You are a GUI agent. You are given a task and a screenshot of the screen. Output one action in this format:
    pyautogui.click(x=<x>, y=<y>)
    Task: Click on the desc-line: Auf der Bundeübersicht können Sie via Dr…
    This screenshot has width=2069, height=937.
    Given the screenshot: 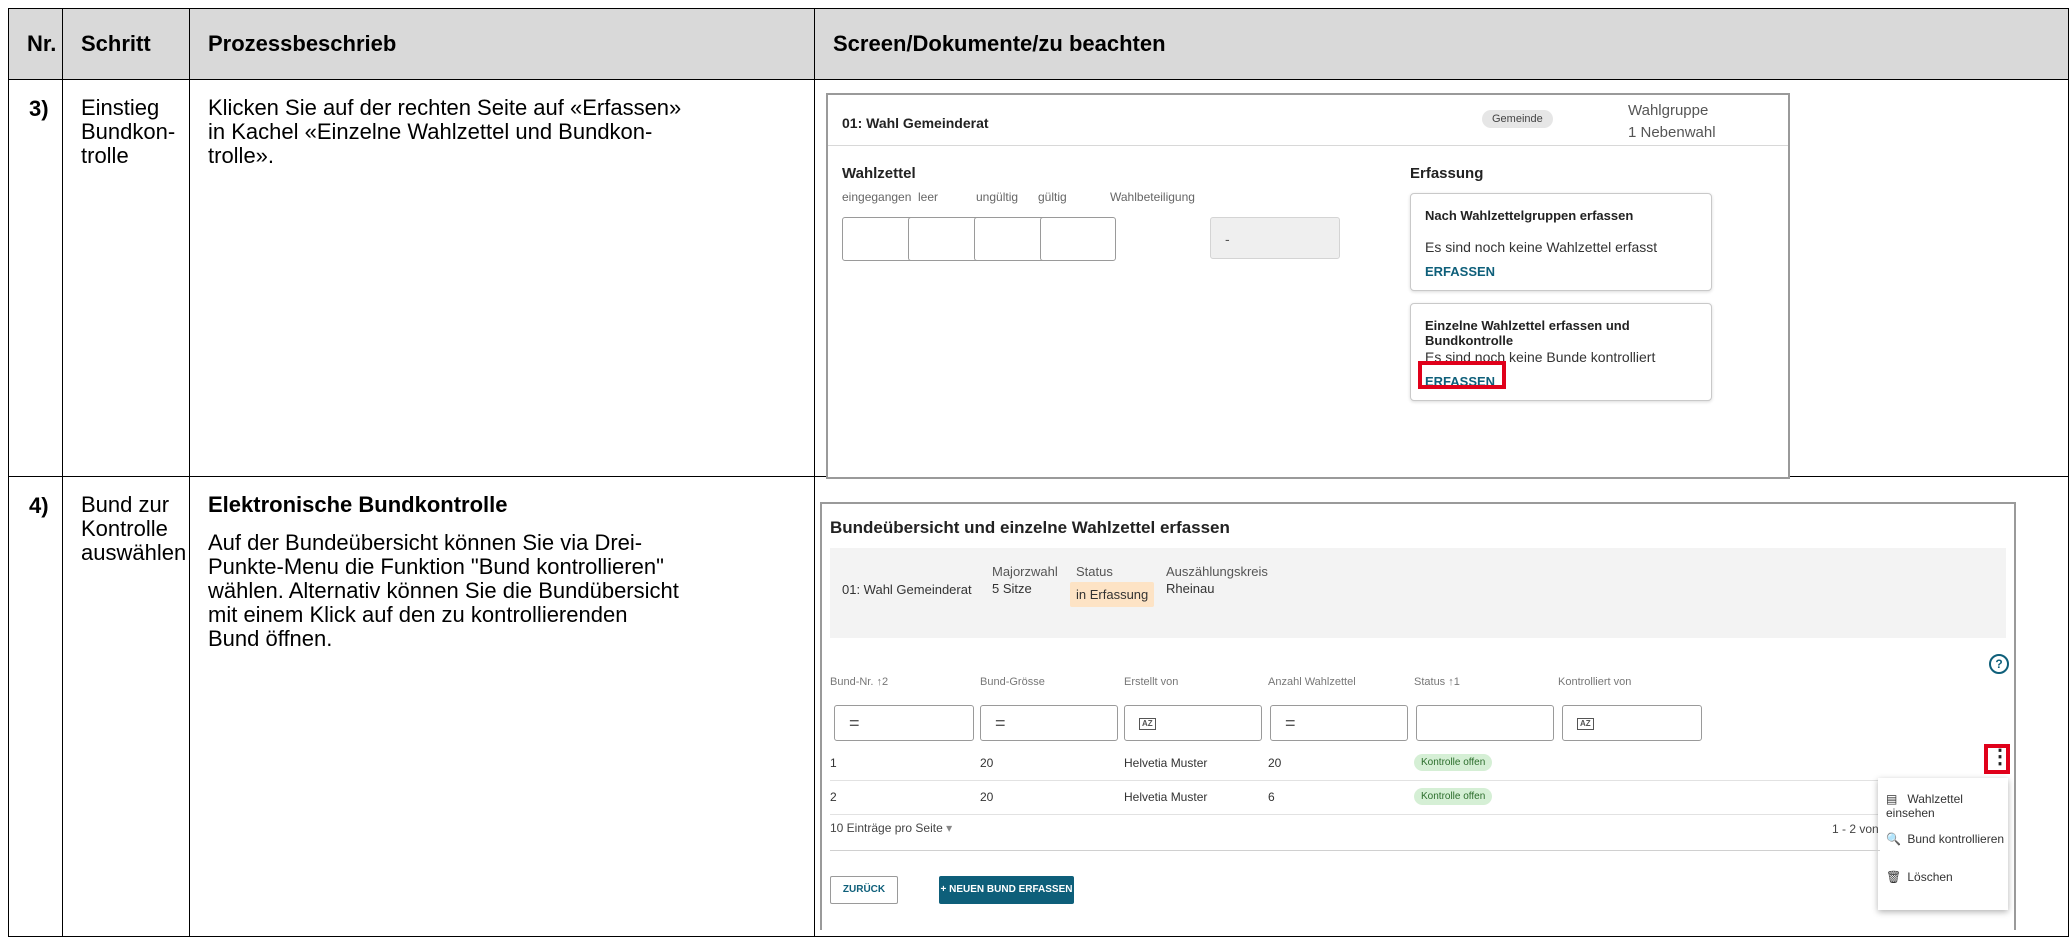 What is the action you would take?
    pyautogui.click(x=425, y=542)
    